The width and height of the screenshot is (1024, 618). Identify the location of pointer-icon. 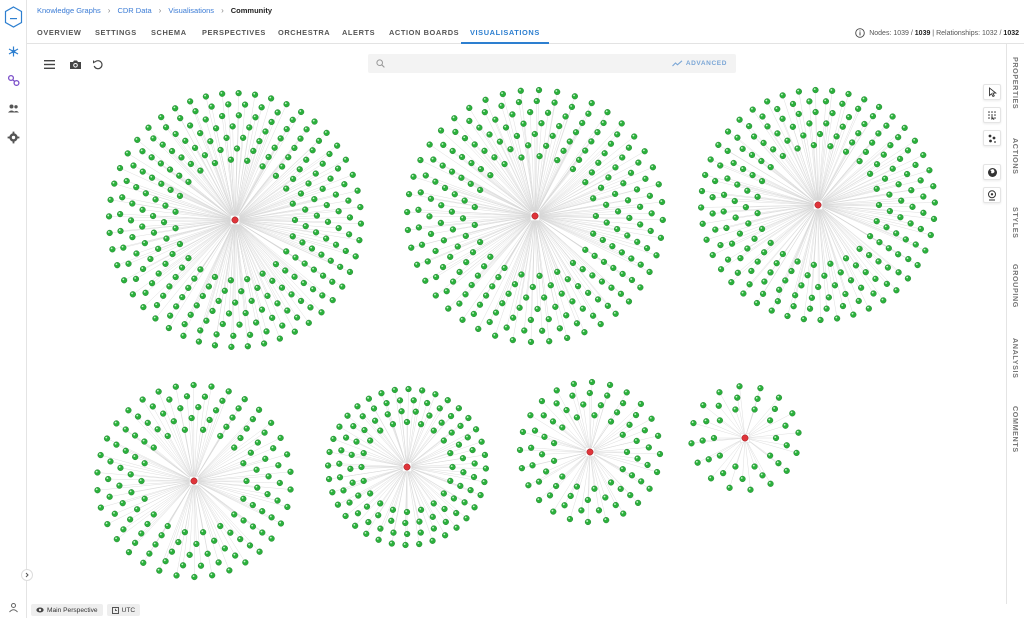
(992, 92).